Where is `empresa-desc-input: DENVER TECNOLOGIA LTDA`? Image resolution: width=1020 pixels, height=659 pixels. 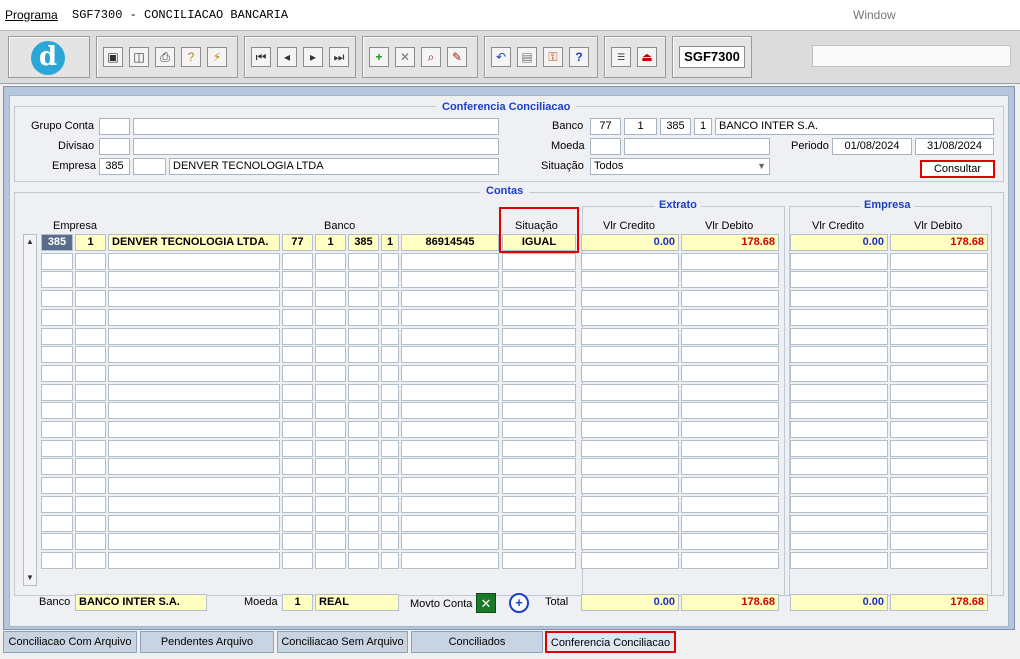 empresa-desc-input: DENVER TECNOLOGIA LTDA is located at coordinates (334, 166).